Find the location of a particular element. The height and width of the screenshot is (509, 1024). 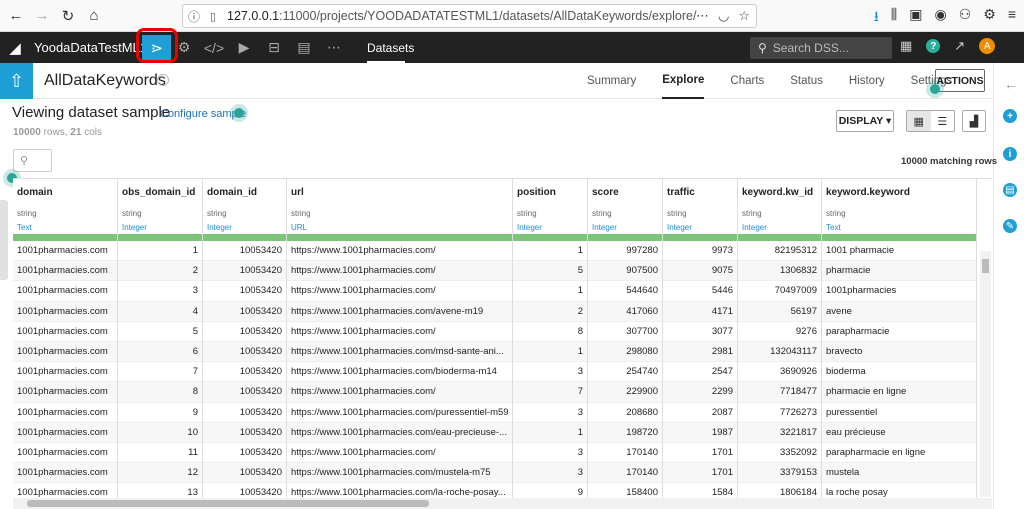

table-cell: pharmacie en ligne is located at coordinates (899, 392).